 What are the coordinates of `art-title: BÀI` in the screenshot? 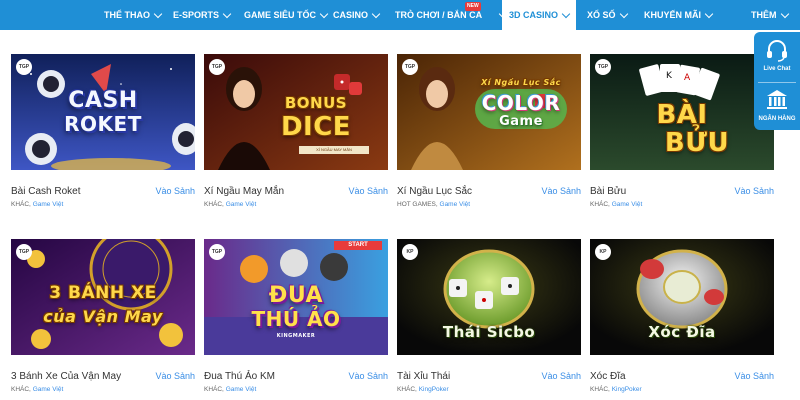 It's located at (682, 115).